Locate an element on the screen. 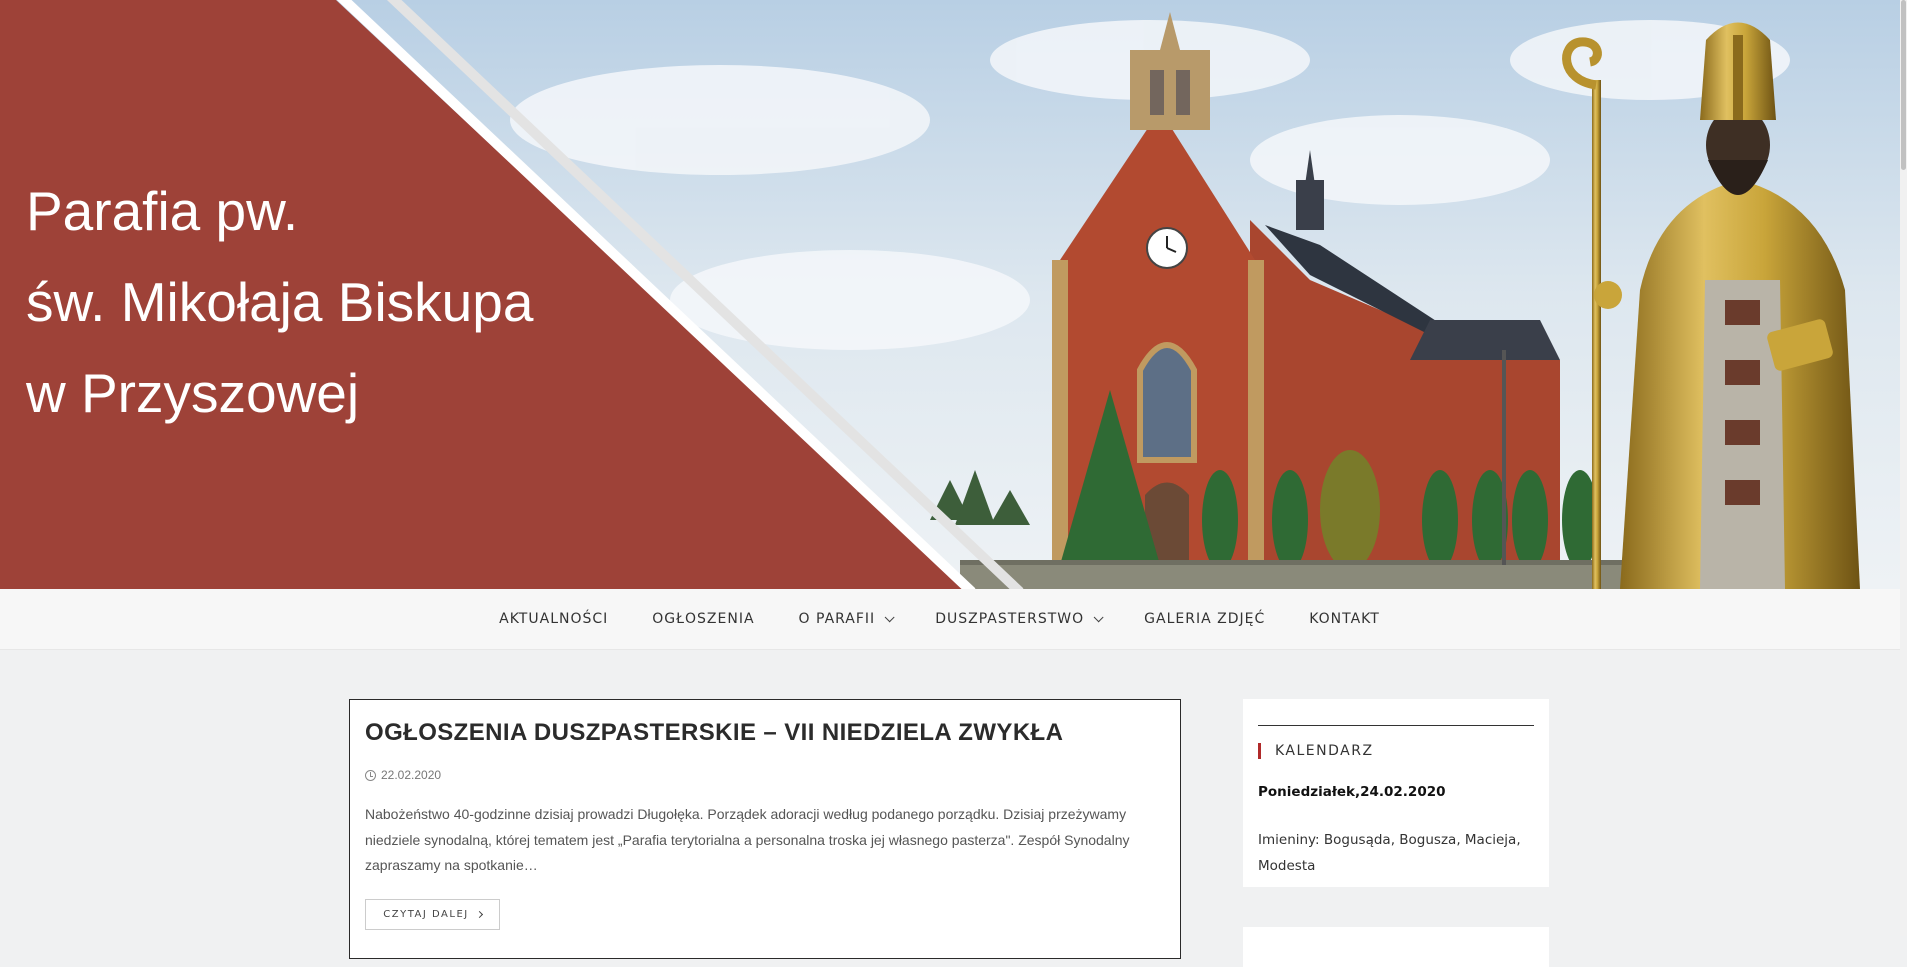 This screenshot has width=1907, height=967. widget-divider is located at coordinates (1396, 725).